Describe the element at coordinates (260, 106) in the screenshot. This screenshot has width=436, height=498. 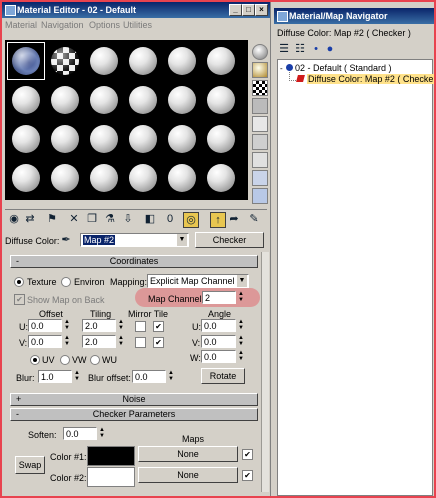
I see `sample-uv-tiling-icon` at that location.